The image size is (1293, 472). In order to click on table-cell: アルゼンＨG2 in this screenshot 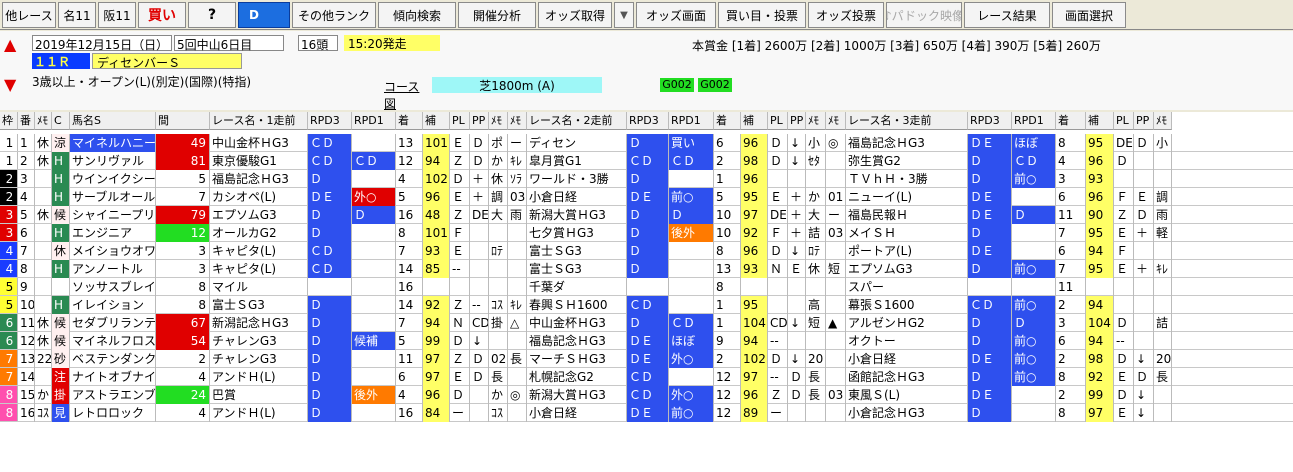, I will do `click(907, 323)`.